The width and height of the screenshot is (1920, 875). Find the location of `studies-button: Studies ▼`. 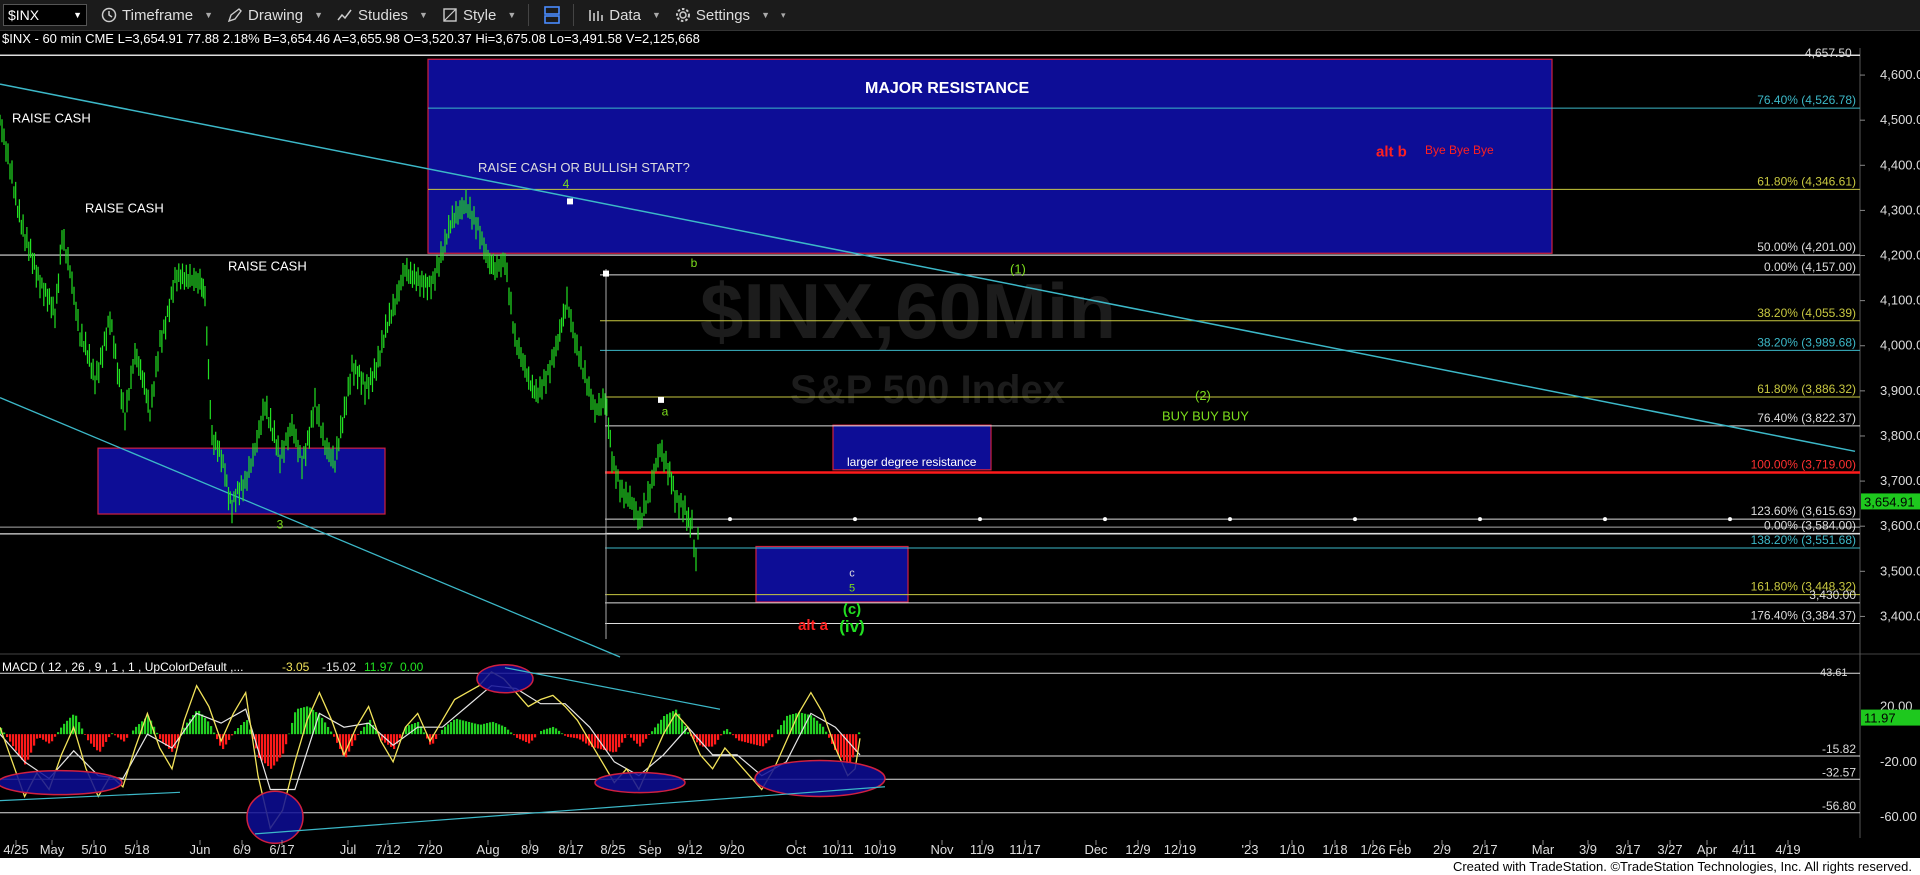

studies-button: Studies ▼ is located at coordinates (382, 15).